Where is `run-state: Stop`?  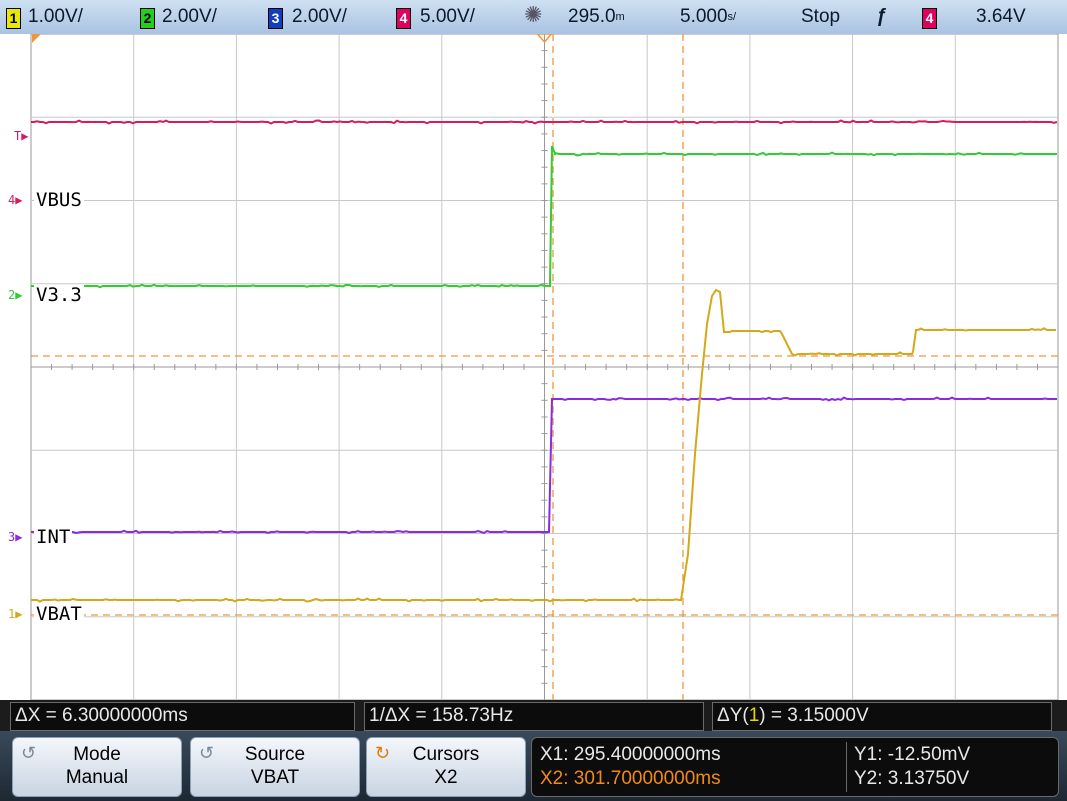 run-state: Stop is located at coordinates (820, 17).